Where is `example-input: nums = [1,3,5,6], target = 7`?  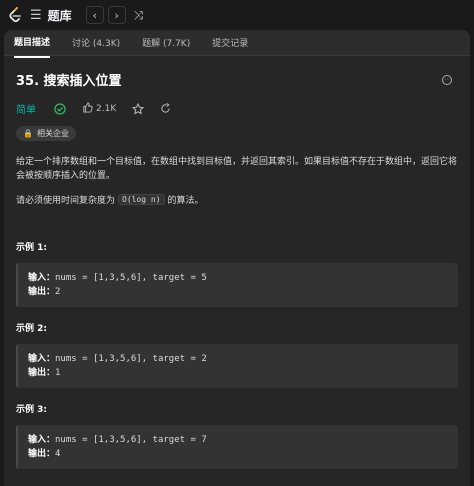 example-input: nums = [1,3,5,6], target = 7 is located at coordinates (131, 440).